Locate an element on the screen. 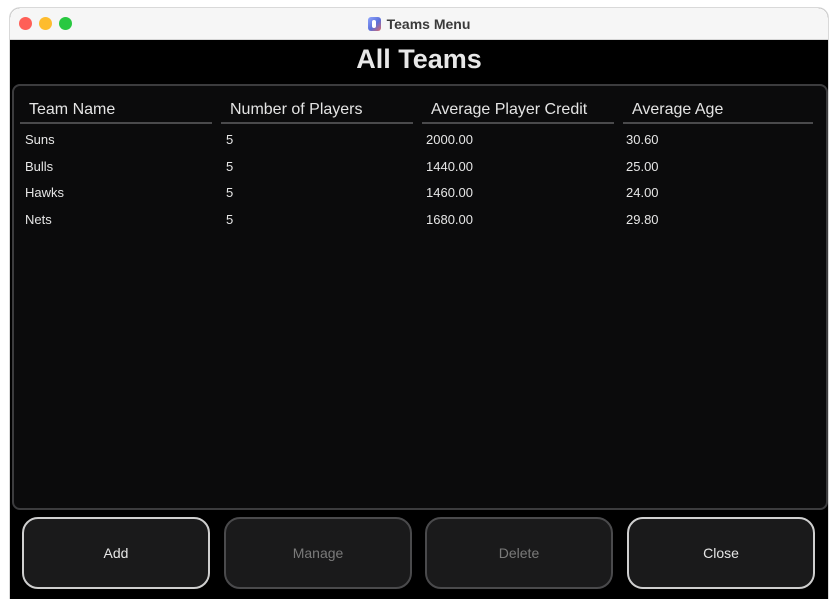  table-cell-average-player-credit: 2000.00 is located at coordinates (449, 140).